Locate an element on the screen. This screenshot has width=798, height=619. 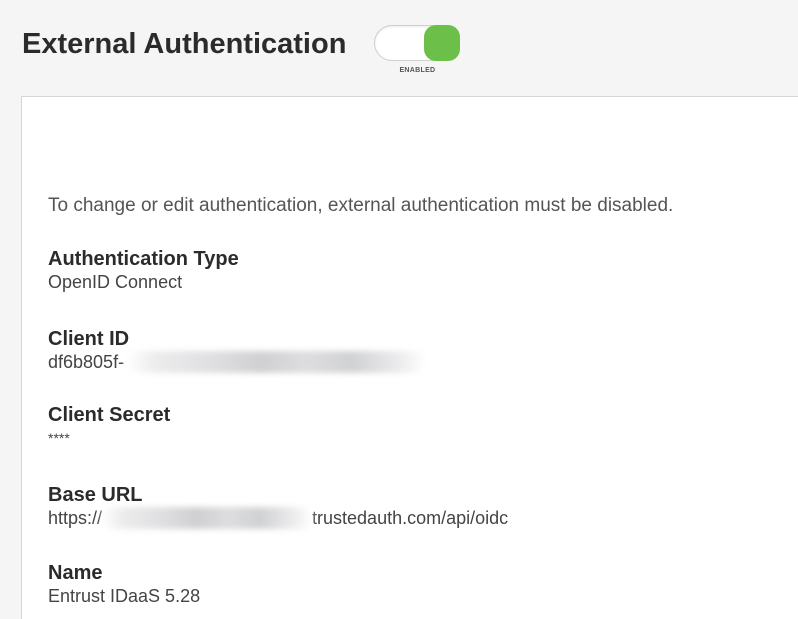
toggle-status-label: ENABLED is located at coordinates (417, 70).